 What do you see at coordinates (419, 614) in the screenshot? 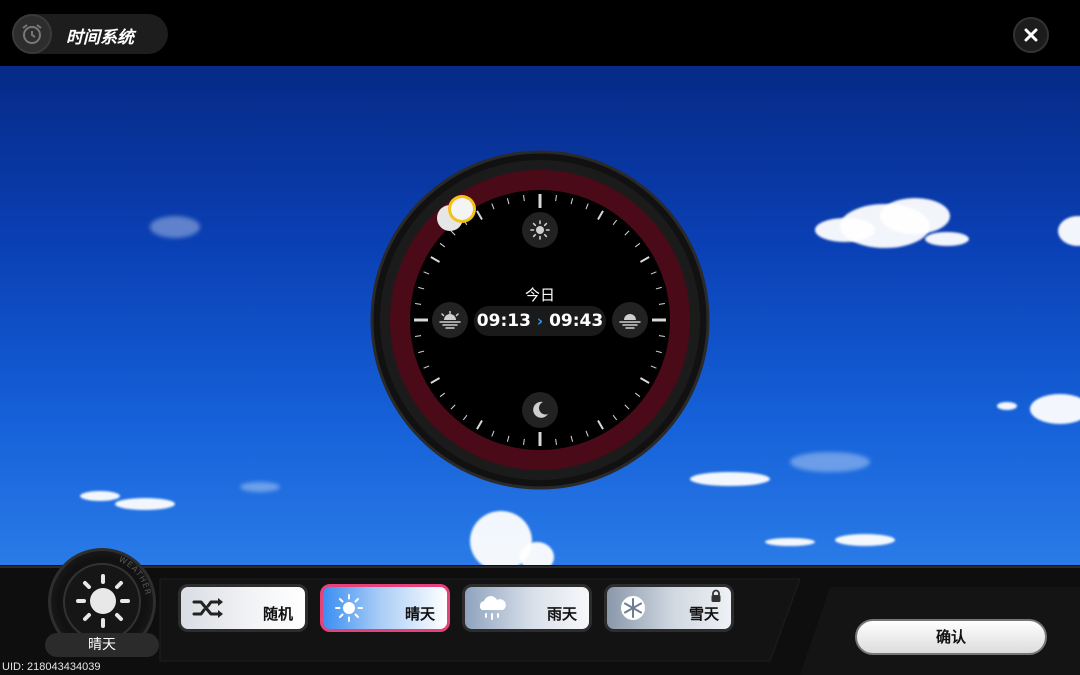
I see `weather-option-label: 晴天` at bounding box center [419, 614].